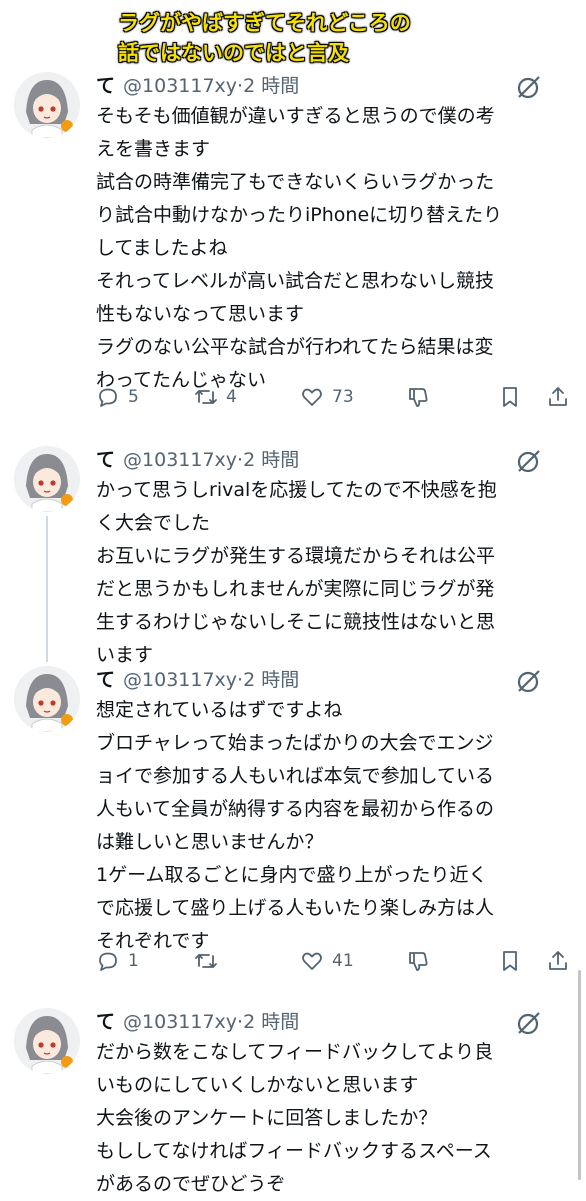 This screenshot has width=586, height=1201. What do you see at coordinates (295, 809) in the screenshot?
I see `text-line: 人もいて全員が納得する内容を最初から作るの` at bounding box center [295, 809].